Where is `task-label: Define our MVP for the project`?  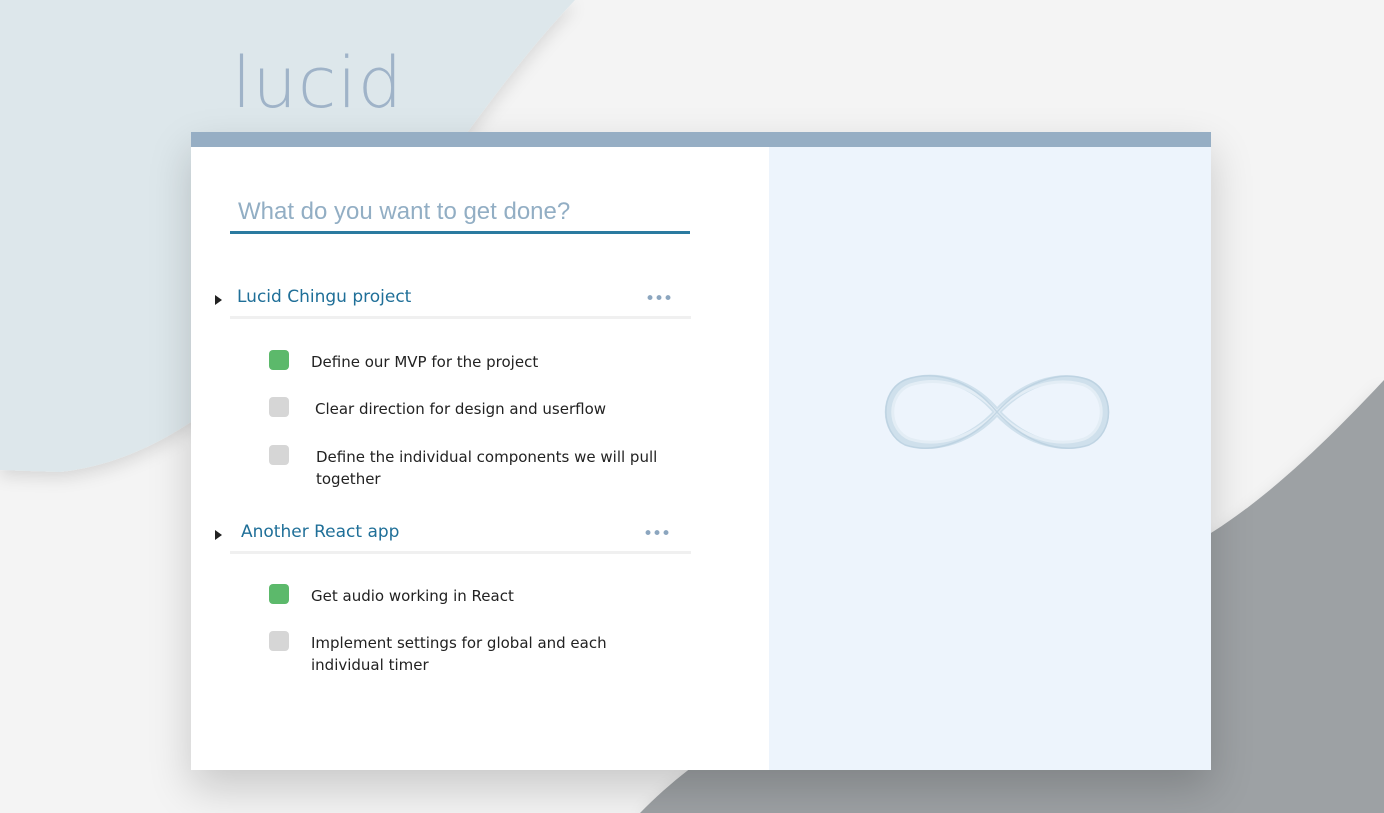
task-label: Define our MVP for the project is located at coordinates (425, 362).